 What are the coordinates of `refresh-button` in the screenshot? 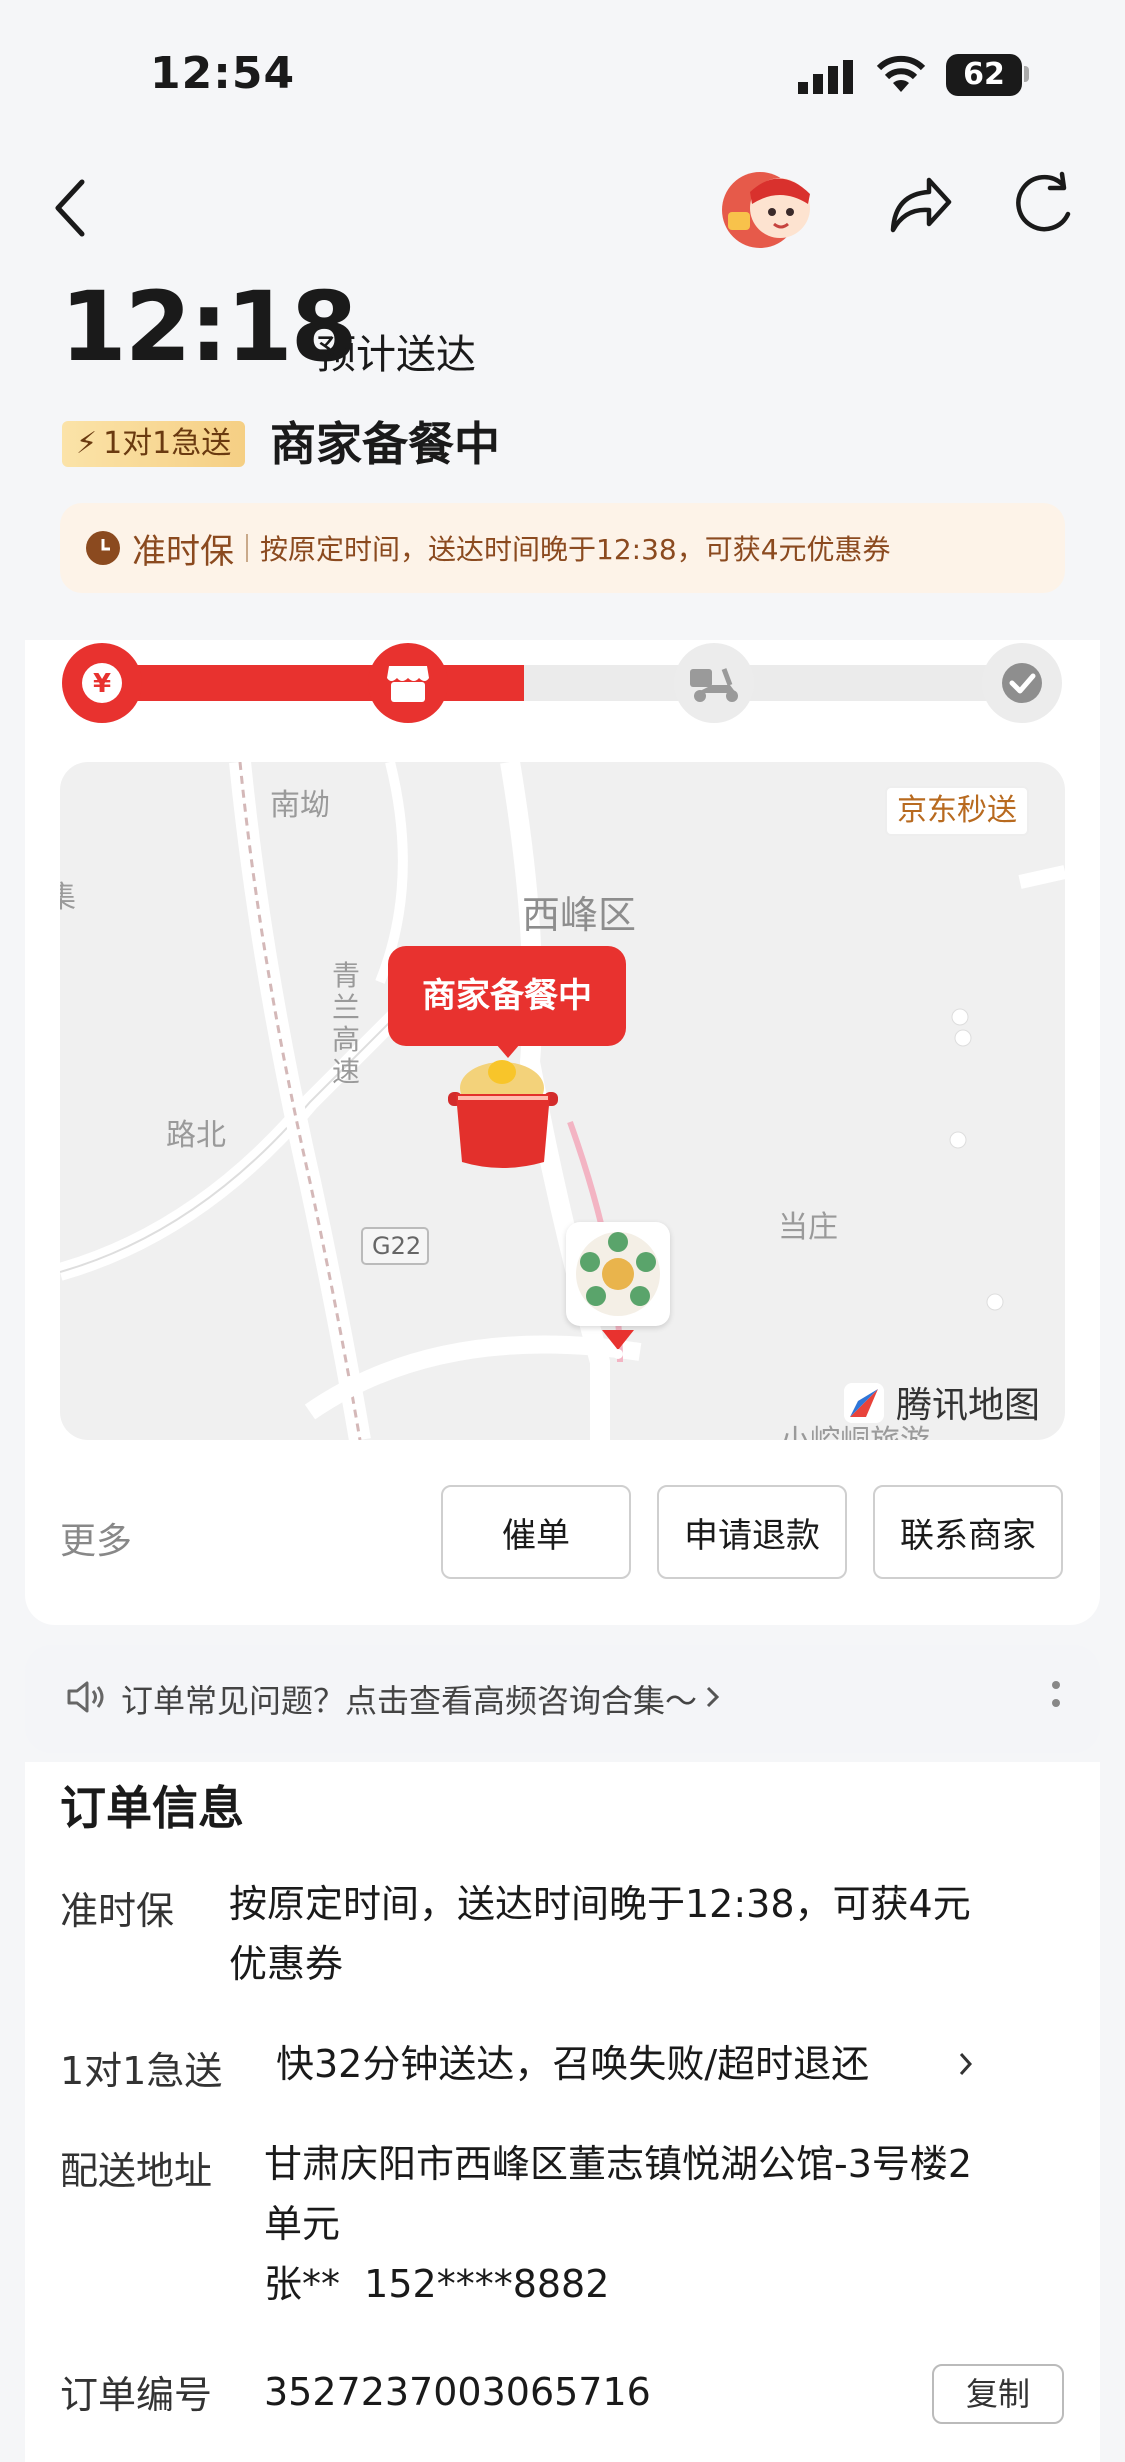 It's located at (1047, 207).